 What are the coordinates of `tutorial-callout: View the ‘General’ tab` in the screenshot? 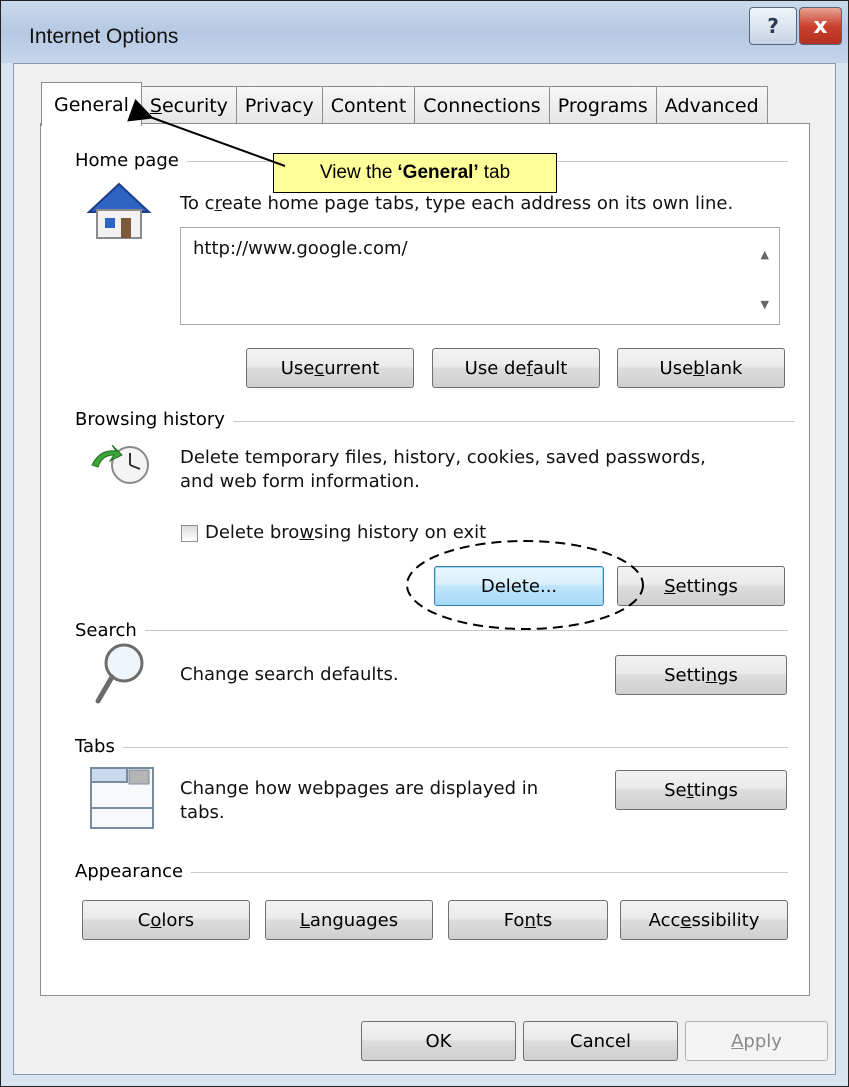 It's located at (415, 173).